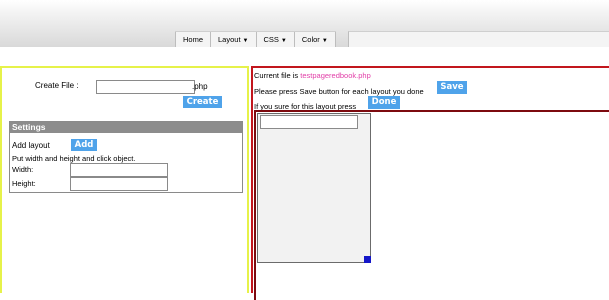 The width and height of the screenshot is (609, 300). I want to click on resize-handle-icon, so click(367, 259).